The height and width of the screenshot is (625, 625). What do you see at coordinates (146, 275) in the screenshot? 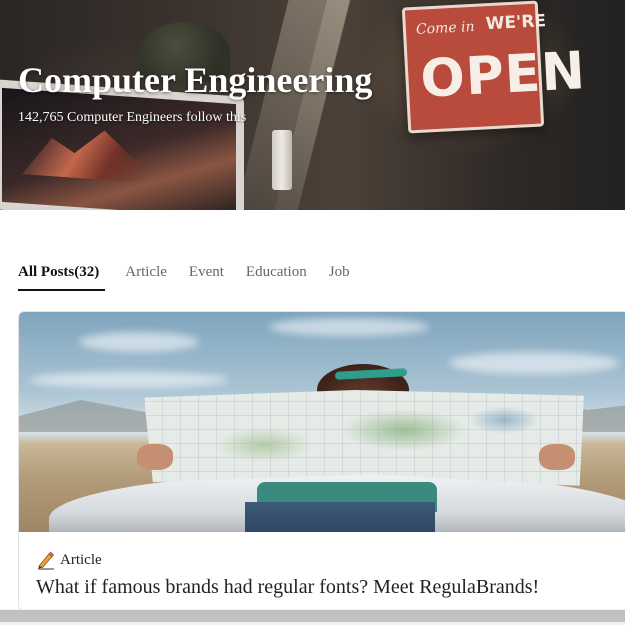
I see `tab-article: Article` at bounding box center [146, 275].